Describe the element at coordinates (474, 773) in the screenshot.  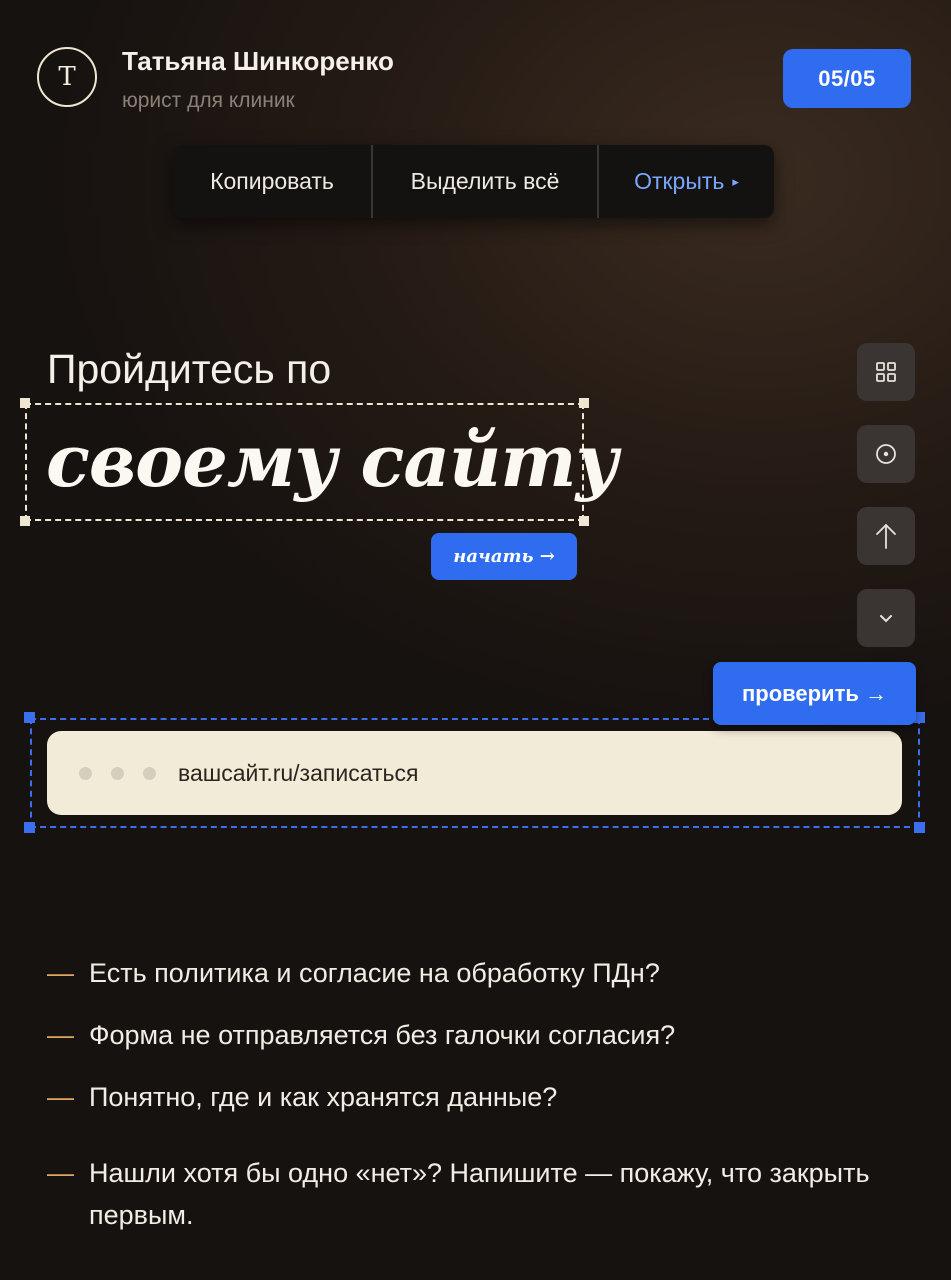
I see `browser-address-bar: вашсайт.ru/записаться` at that location.